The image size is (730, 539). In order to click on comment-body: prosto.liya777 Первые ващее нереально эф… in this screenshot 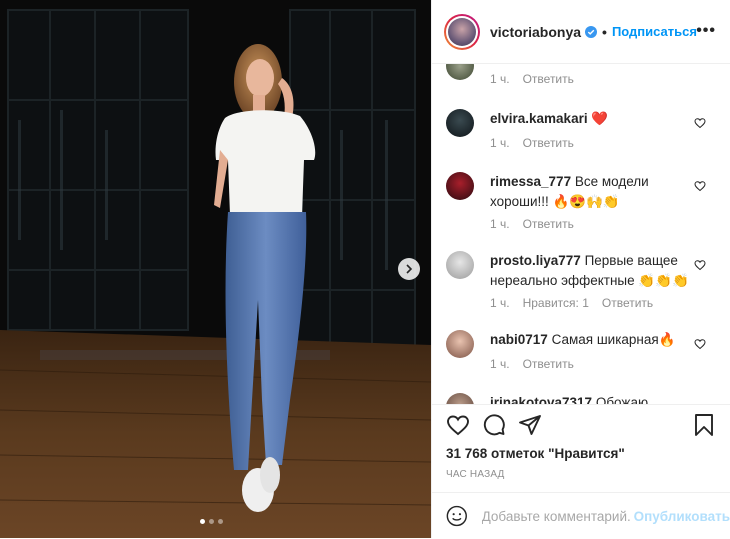, I will do `click(591, 271)`.